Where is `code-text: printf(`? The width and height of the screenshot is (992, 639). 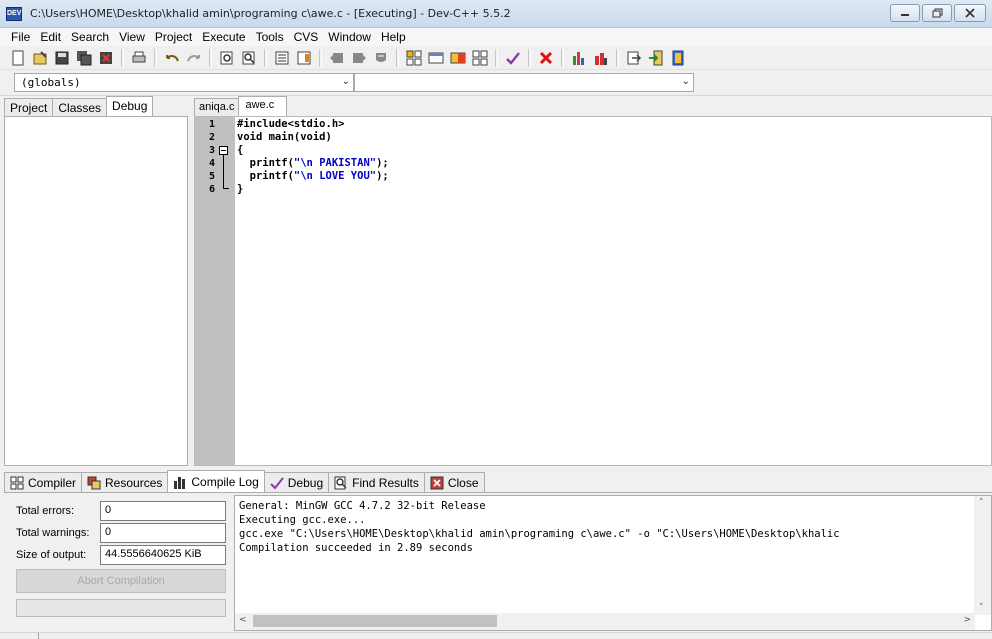
code-text: printf( is located at coordinates (265, 176).